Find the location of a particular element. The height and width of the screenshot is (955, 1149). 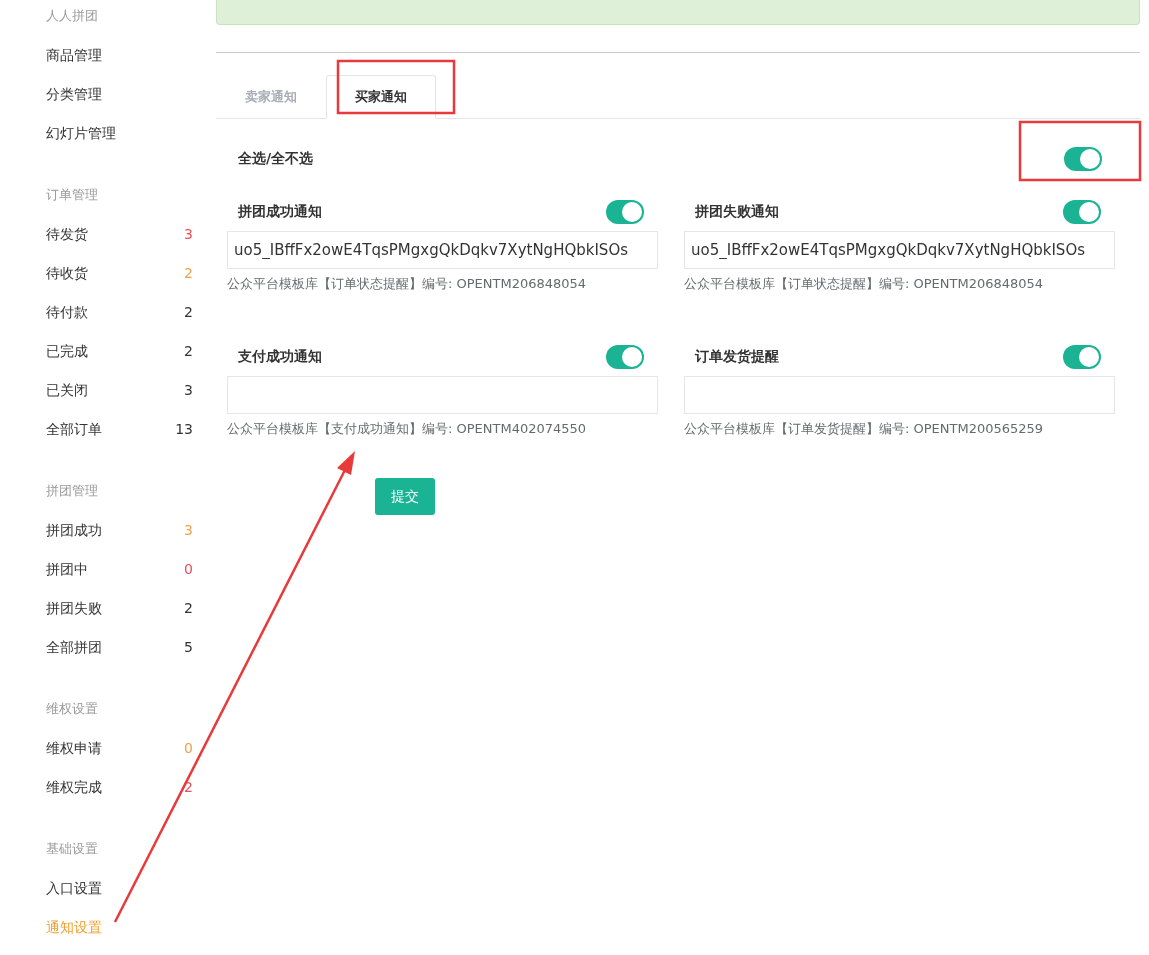

notification-title: 拼团成功通知 is located at coordinates (280, 212).